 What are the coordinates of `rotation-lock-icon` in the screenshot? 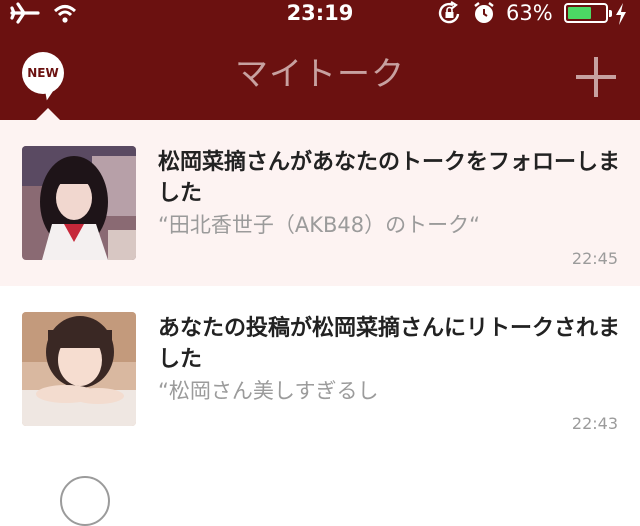 It's located at (450, 15).